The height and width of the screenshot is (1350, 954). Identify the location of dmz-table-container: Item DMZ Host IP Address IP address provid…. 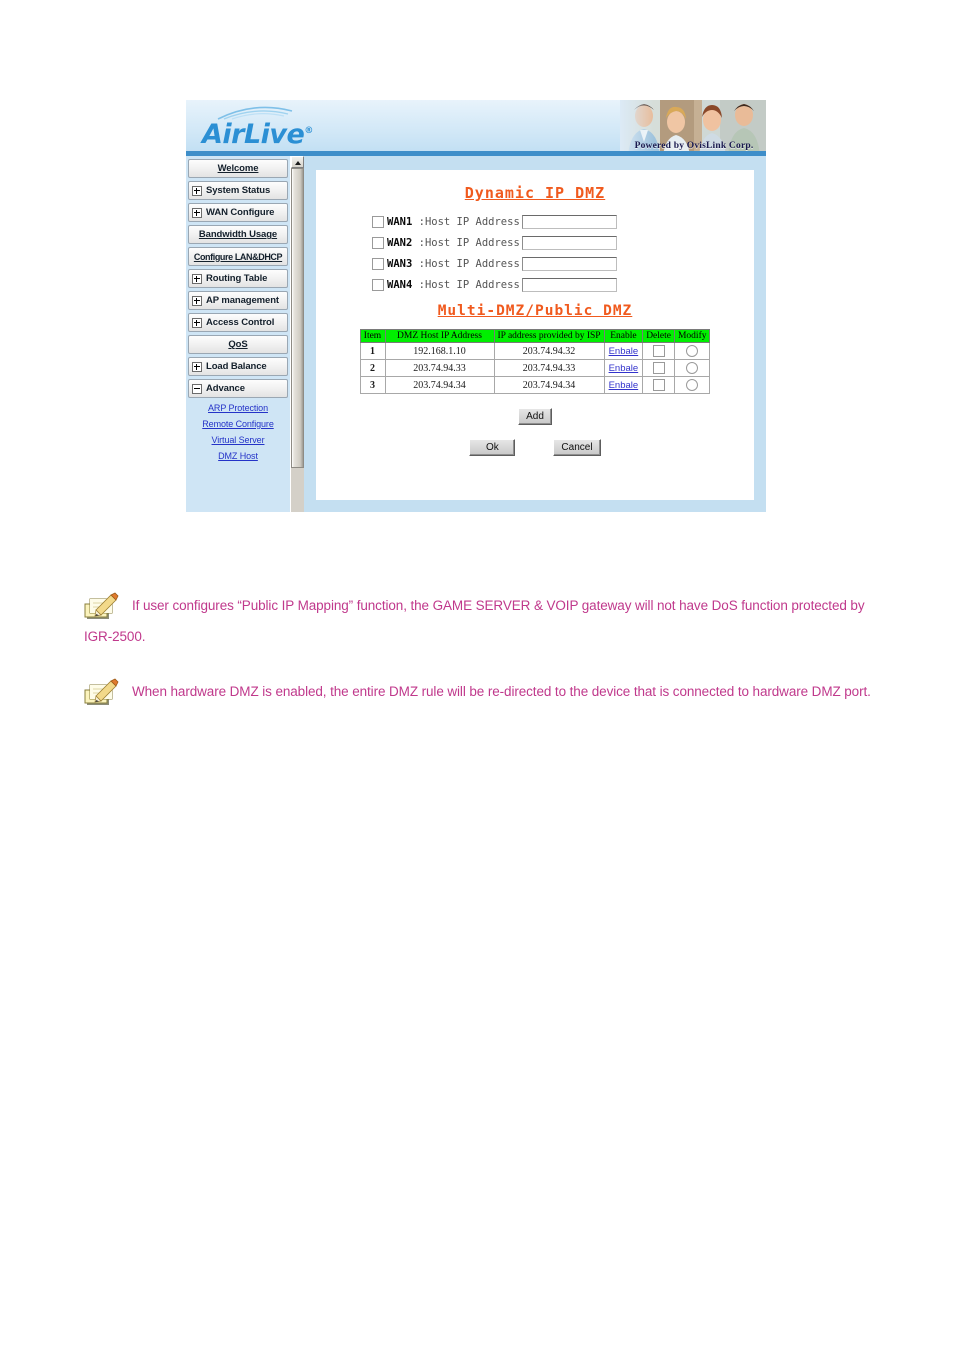
(535, 361).